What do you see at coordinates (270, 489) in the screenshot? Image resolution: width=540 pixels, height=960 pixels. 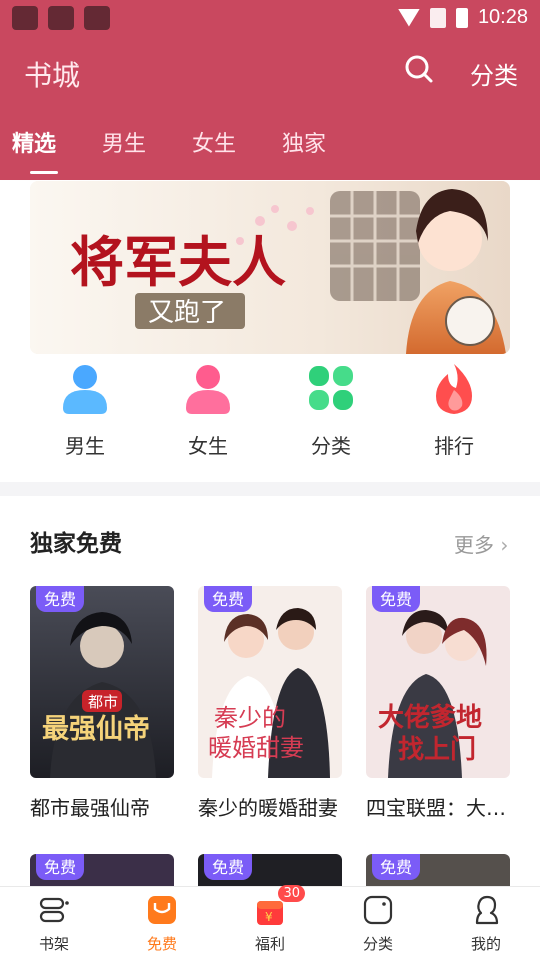 I see `section-divider` at bounding box center [270, 489].